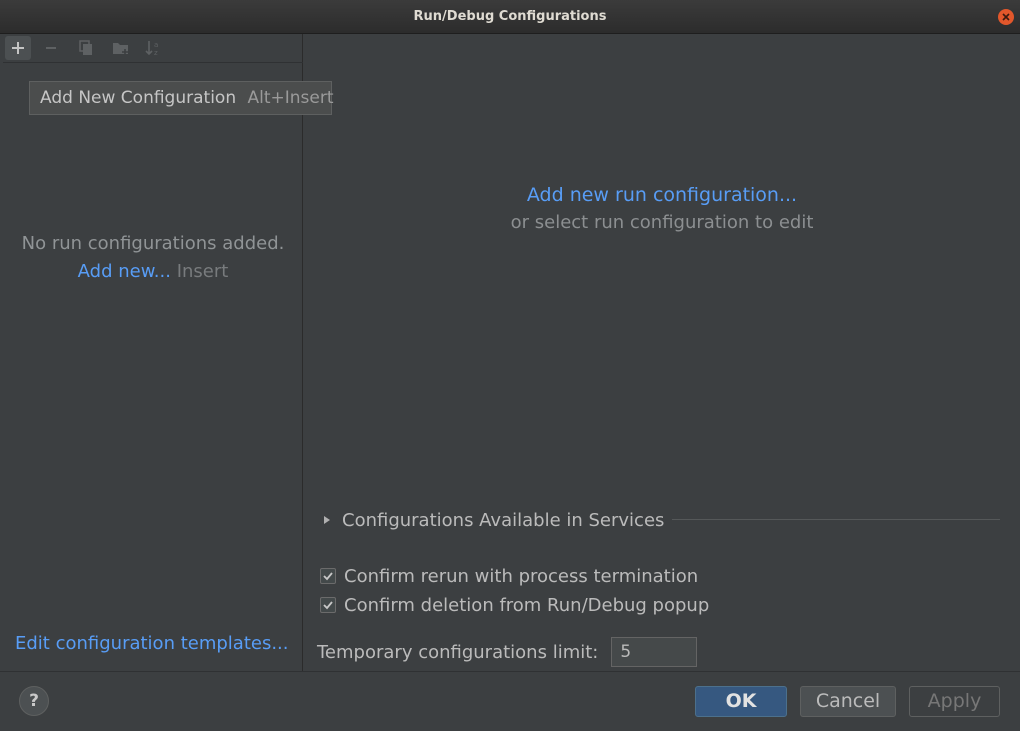 Image resolution: width=1020 pixels, height=731 pixels. Describe the element at coordinates (654, 652) in the screenshot. I see `temporary-limit-field: 5` at that location.